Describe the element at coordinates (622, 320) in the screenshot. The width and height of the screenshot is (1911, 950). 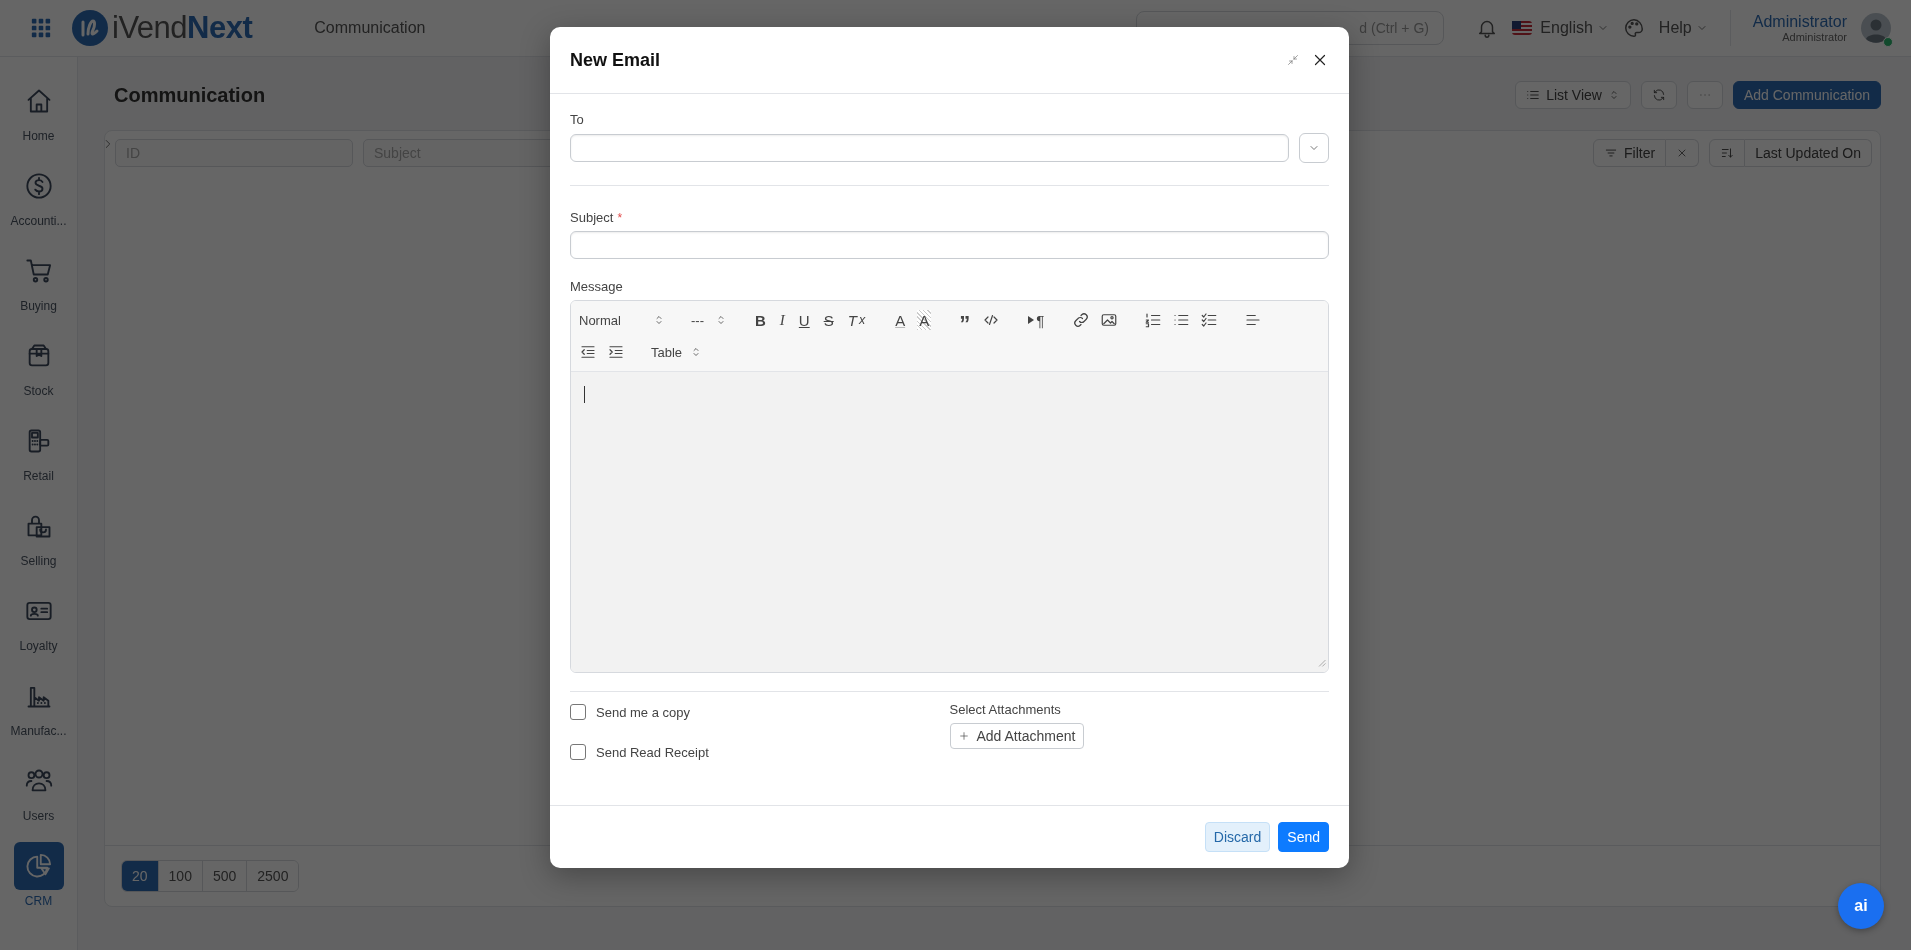
I see `dropdown-select: Normal` at that location.